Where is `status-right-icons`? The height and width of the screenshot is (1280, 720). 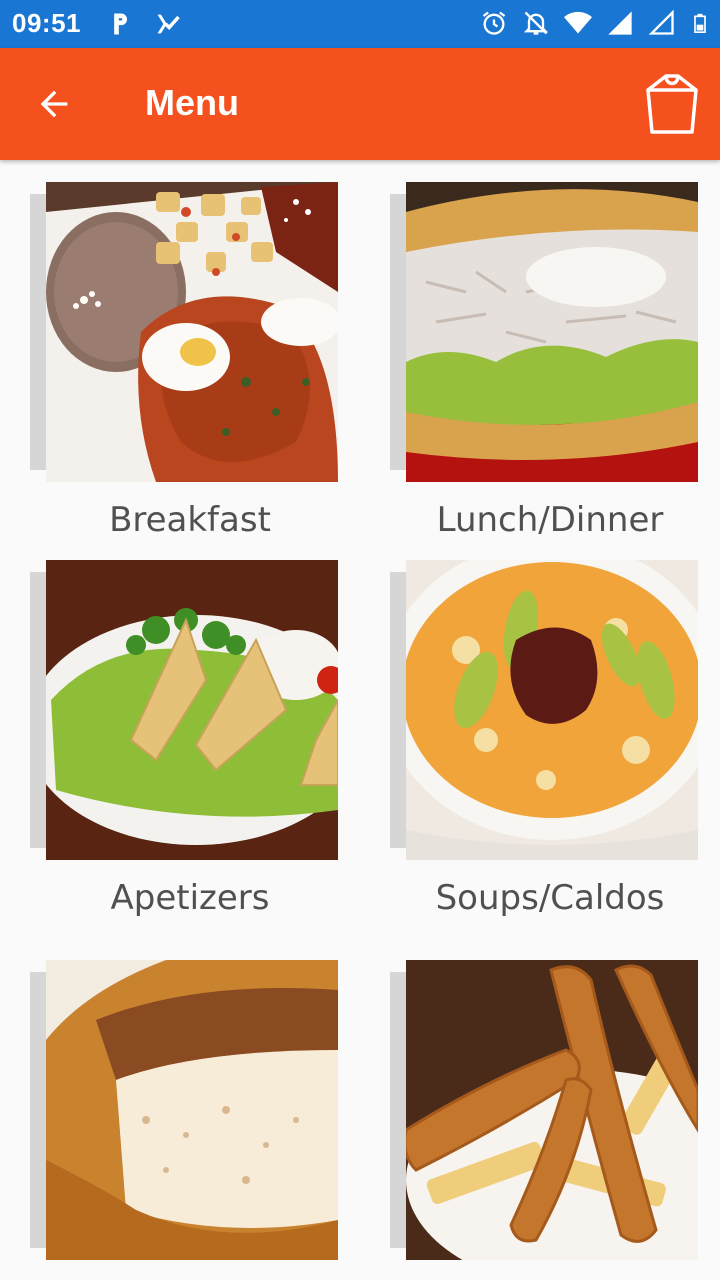 status-right-icons is located at coordinates (595, 23).